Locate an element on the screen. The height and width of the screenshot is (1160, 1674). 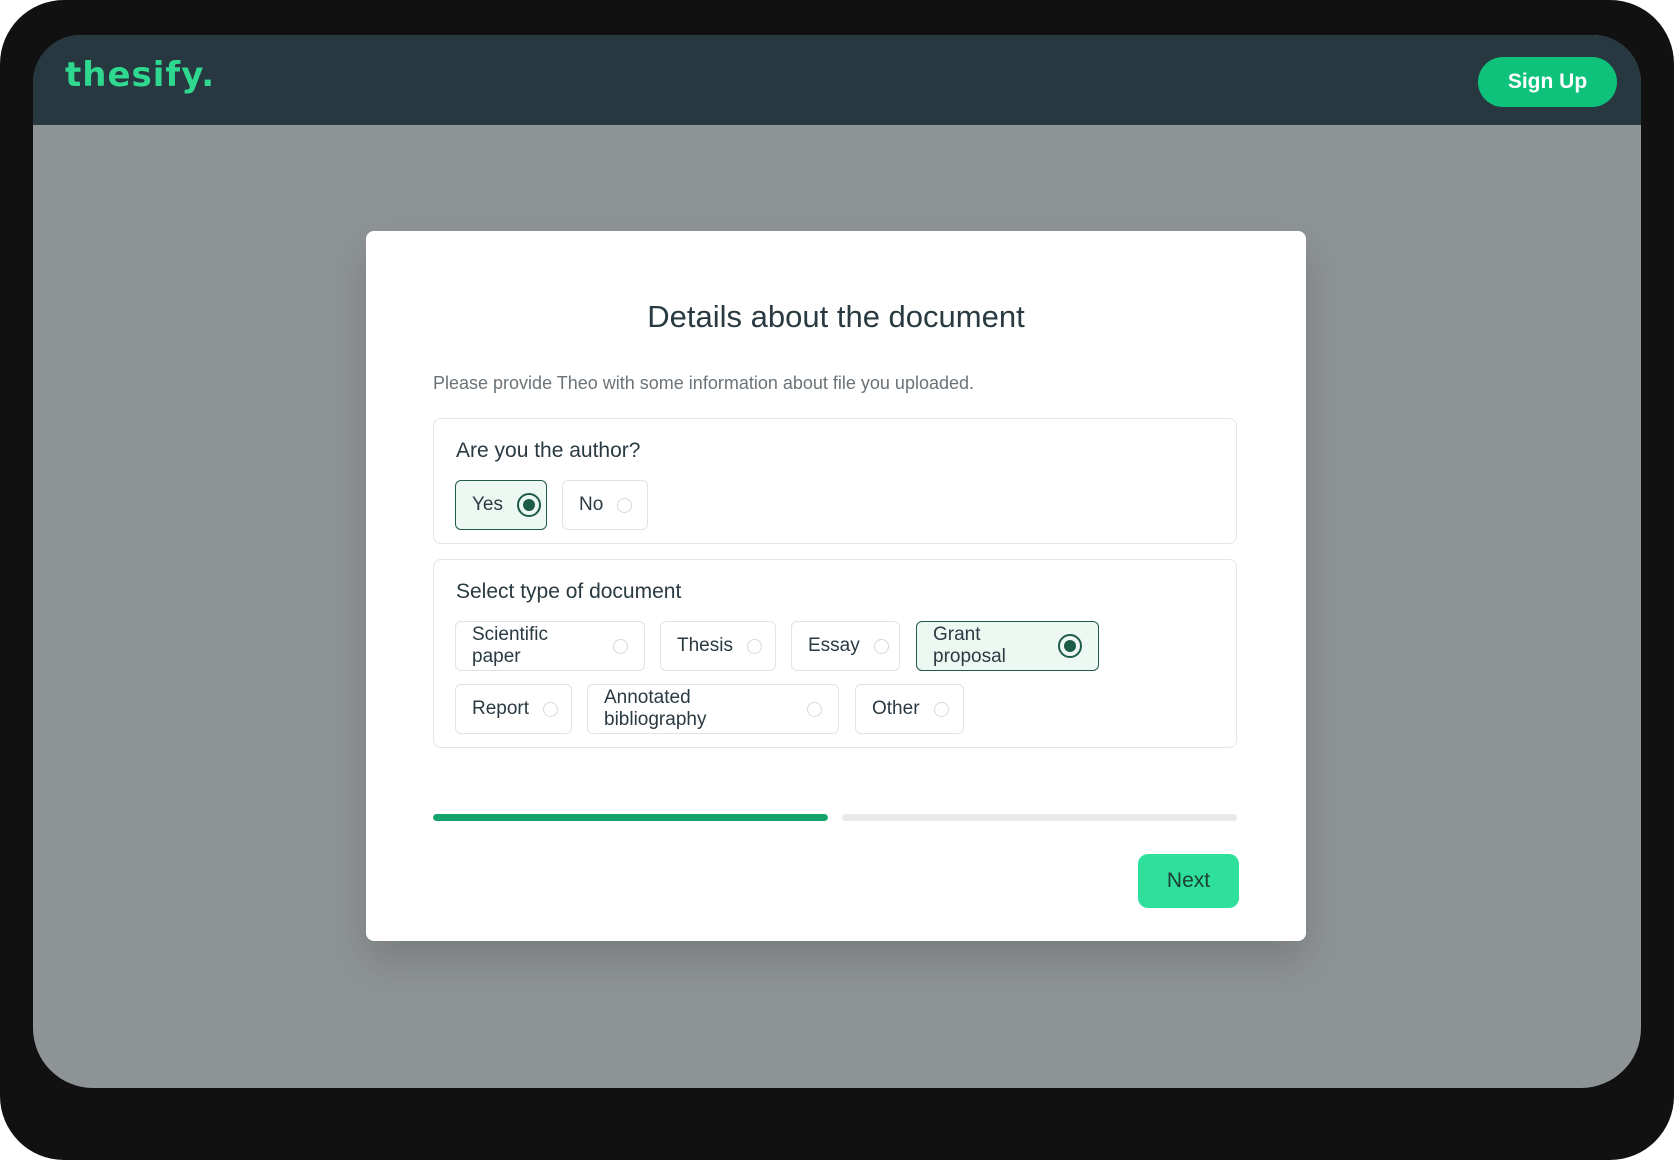
doc-type-other: Other is located at coordinates (909, 709).